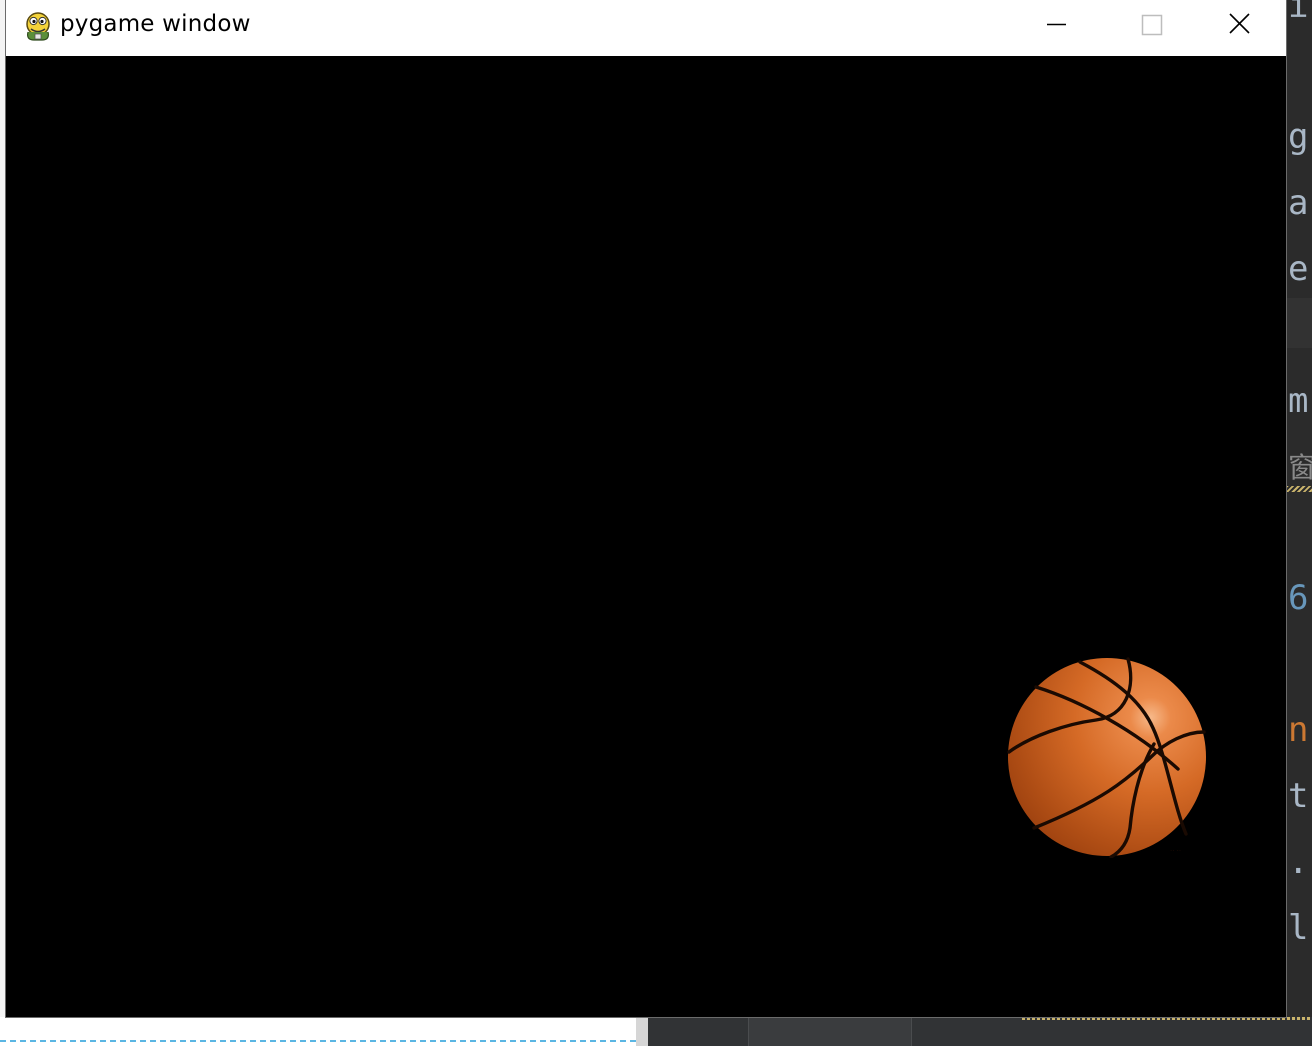 This screenshot has width=1312, height=1046. Describe the element at coordinates (1298, 13) in the screenshot. I see `code-char: i` at that location.